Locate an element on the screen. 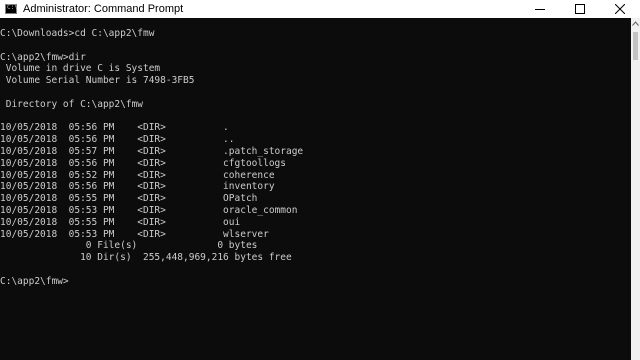 This screenshot has width=640, height=360. scroll-up-arrow-icon is located at coordinates (635, 23).